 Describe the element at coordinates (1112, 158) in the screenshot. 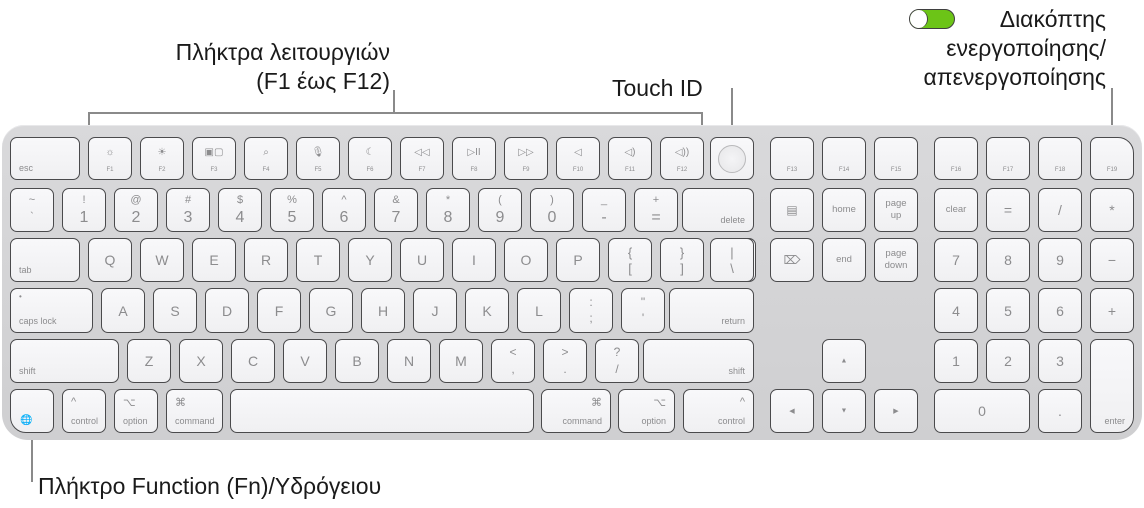

I see `key-f19: F19` at that location.